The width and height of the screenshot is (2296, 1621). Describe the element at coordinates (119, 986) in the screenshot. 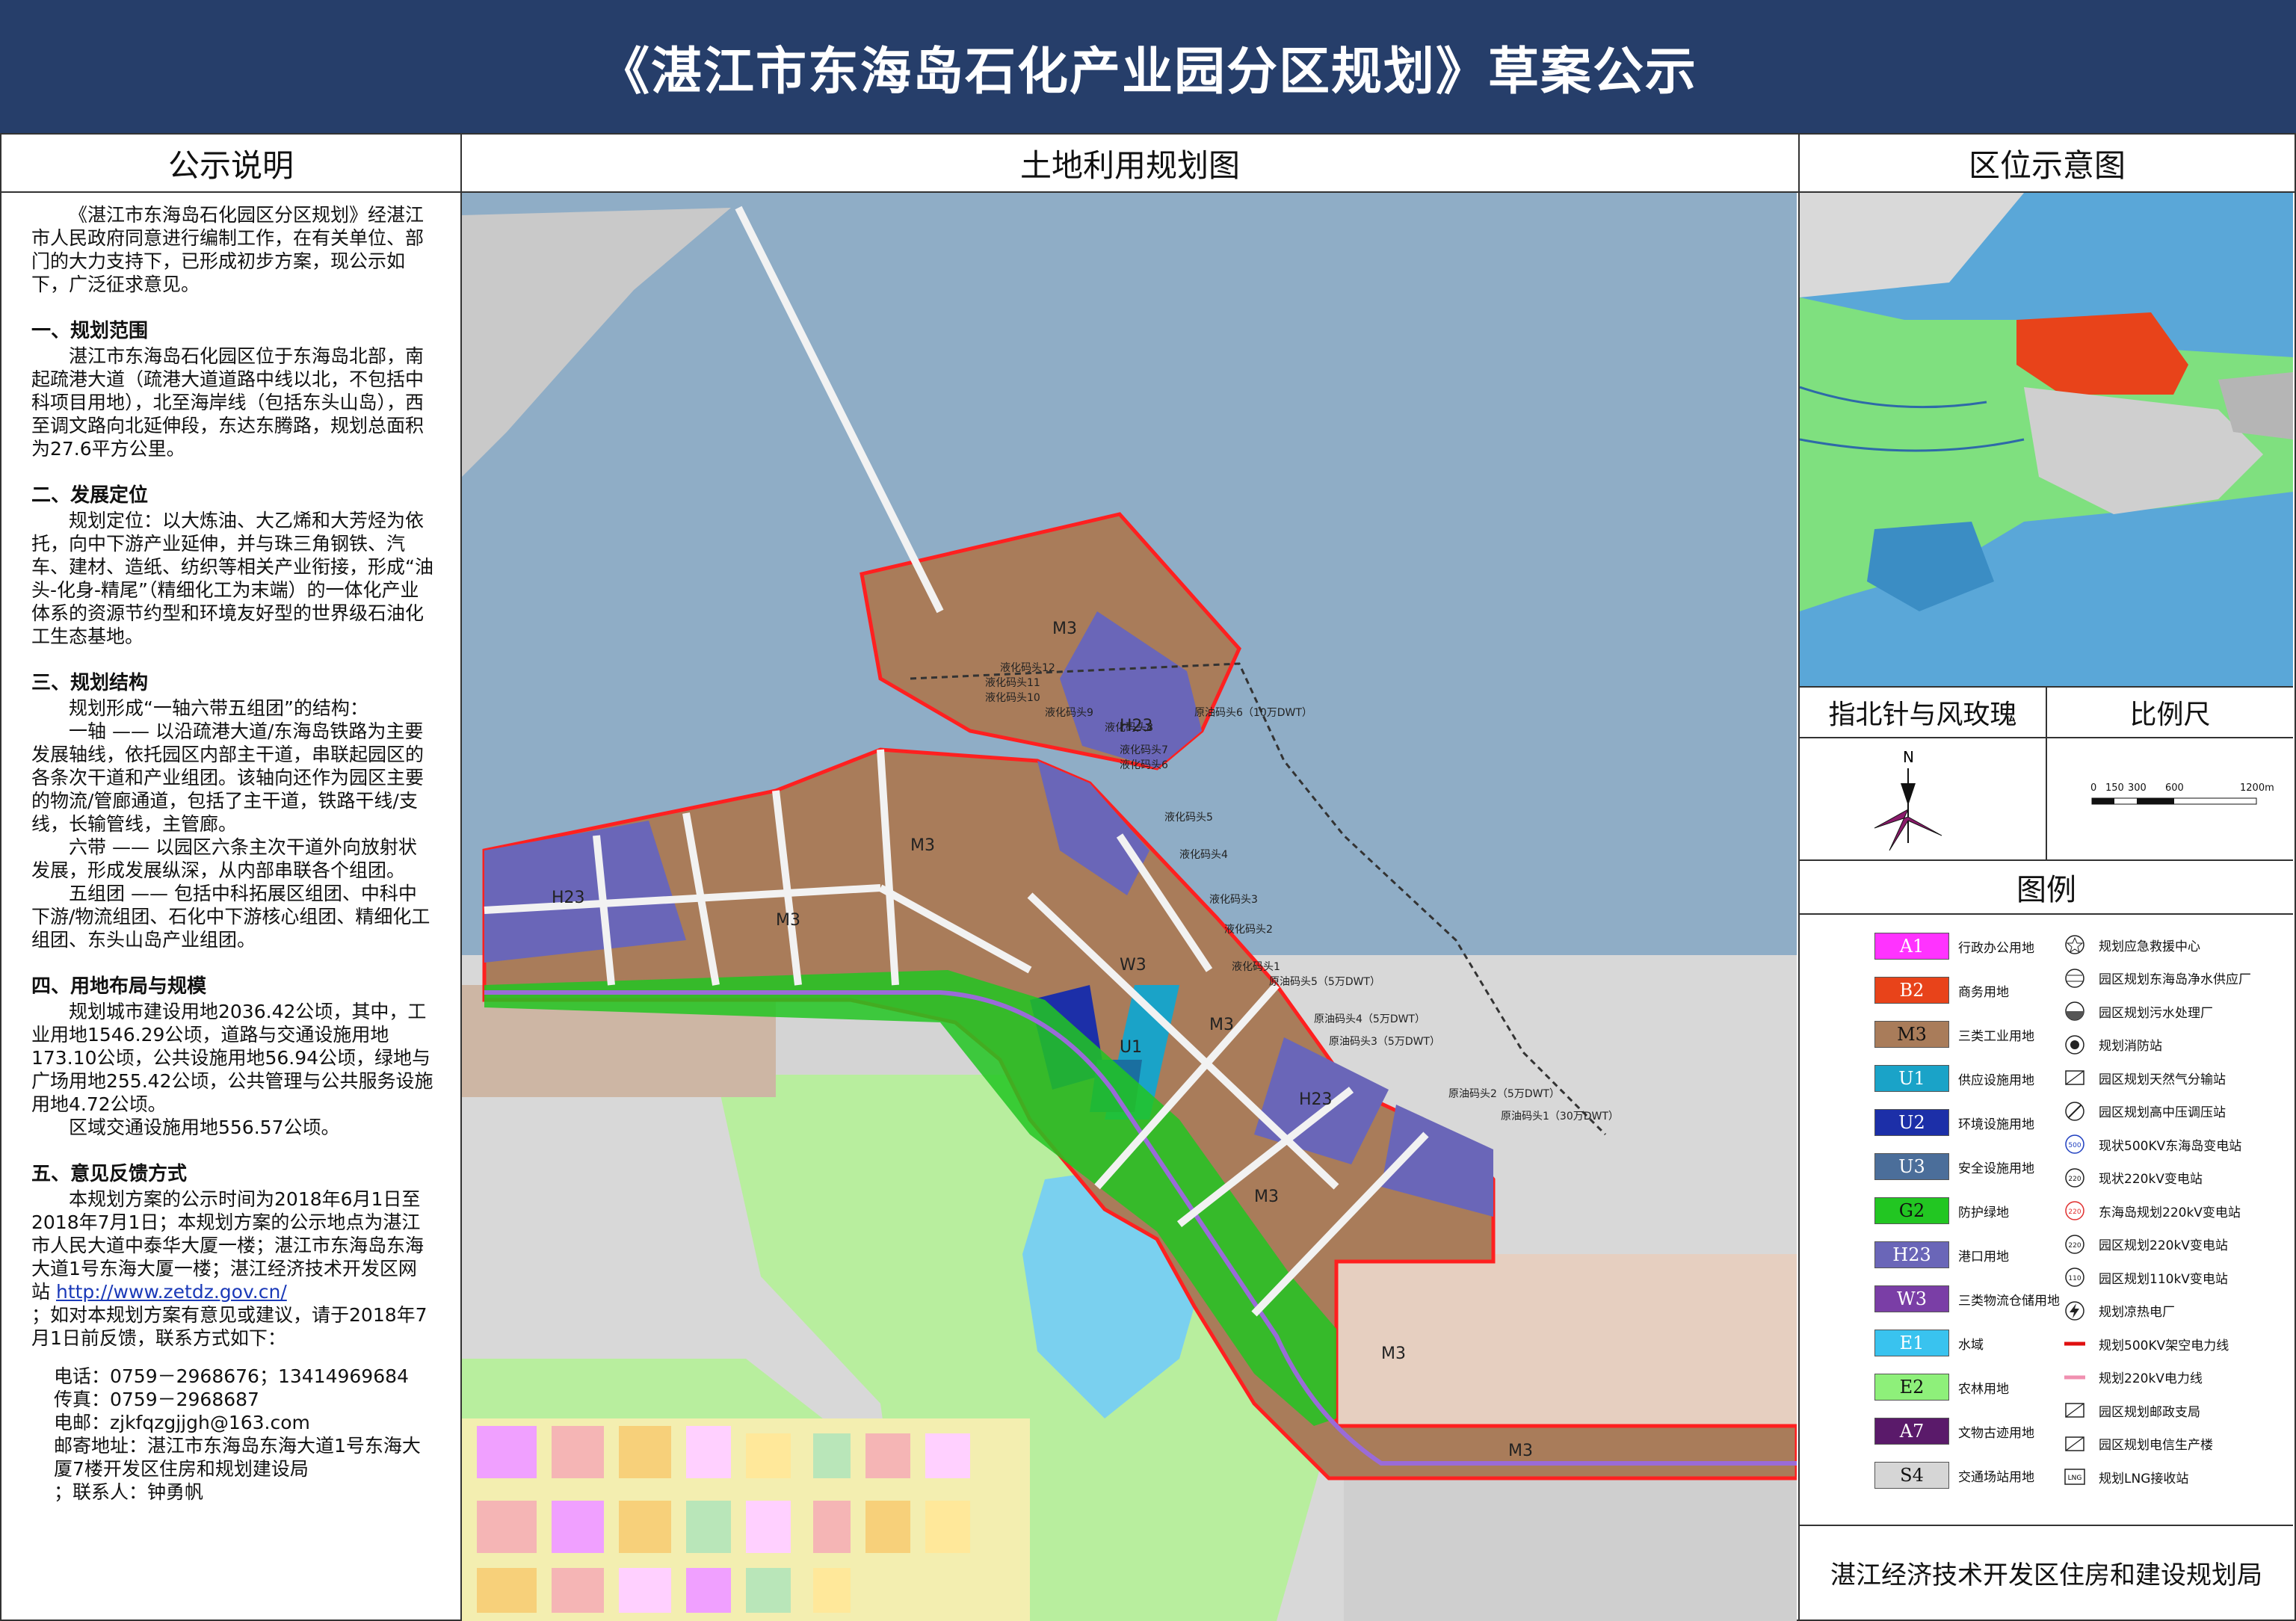

I see `section-title: 四、用地布局与规模` at that location.